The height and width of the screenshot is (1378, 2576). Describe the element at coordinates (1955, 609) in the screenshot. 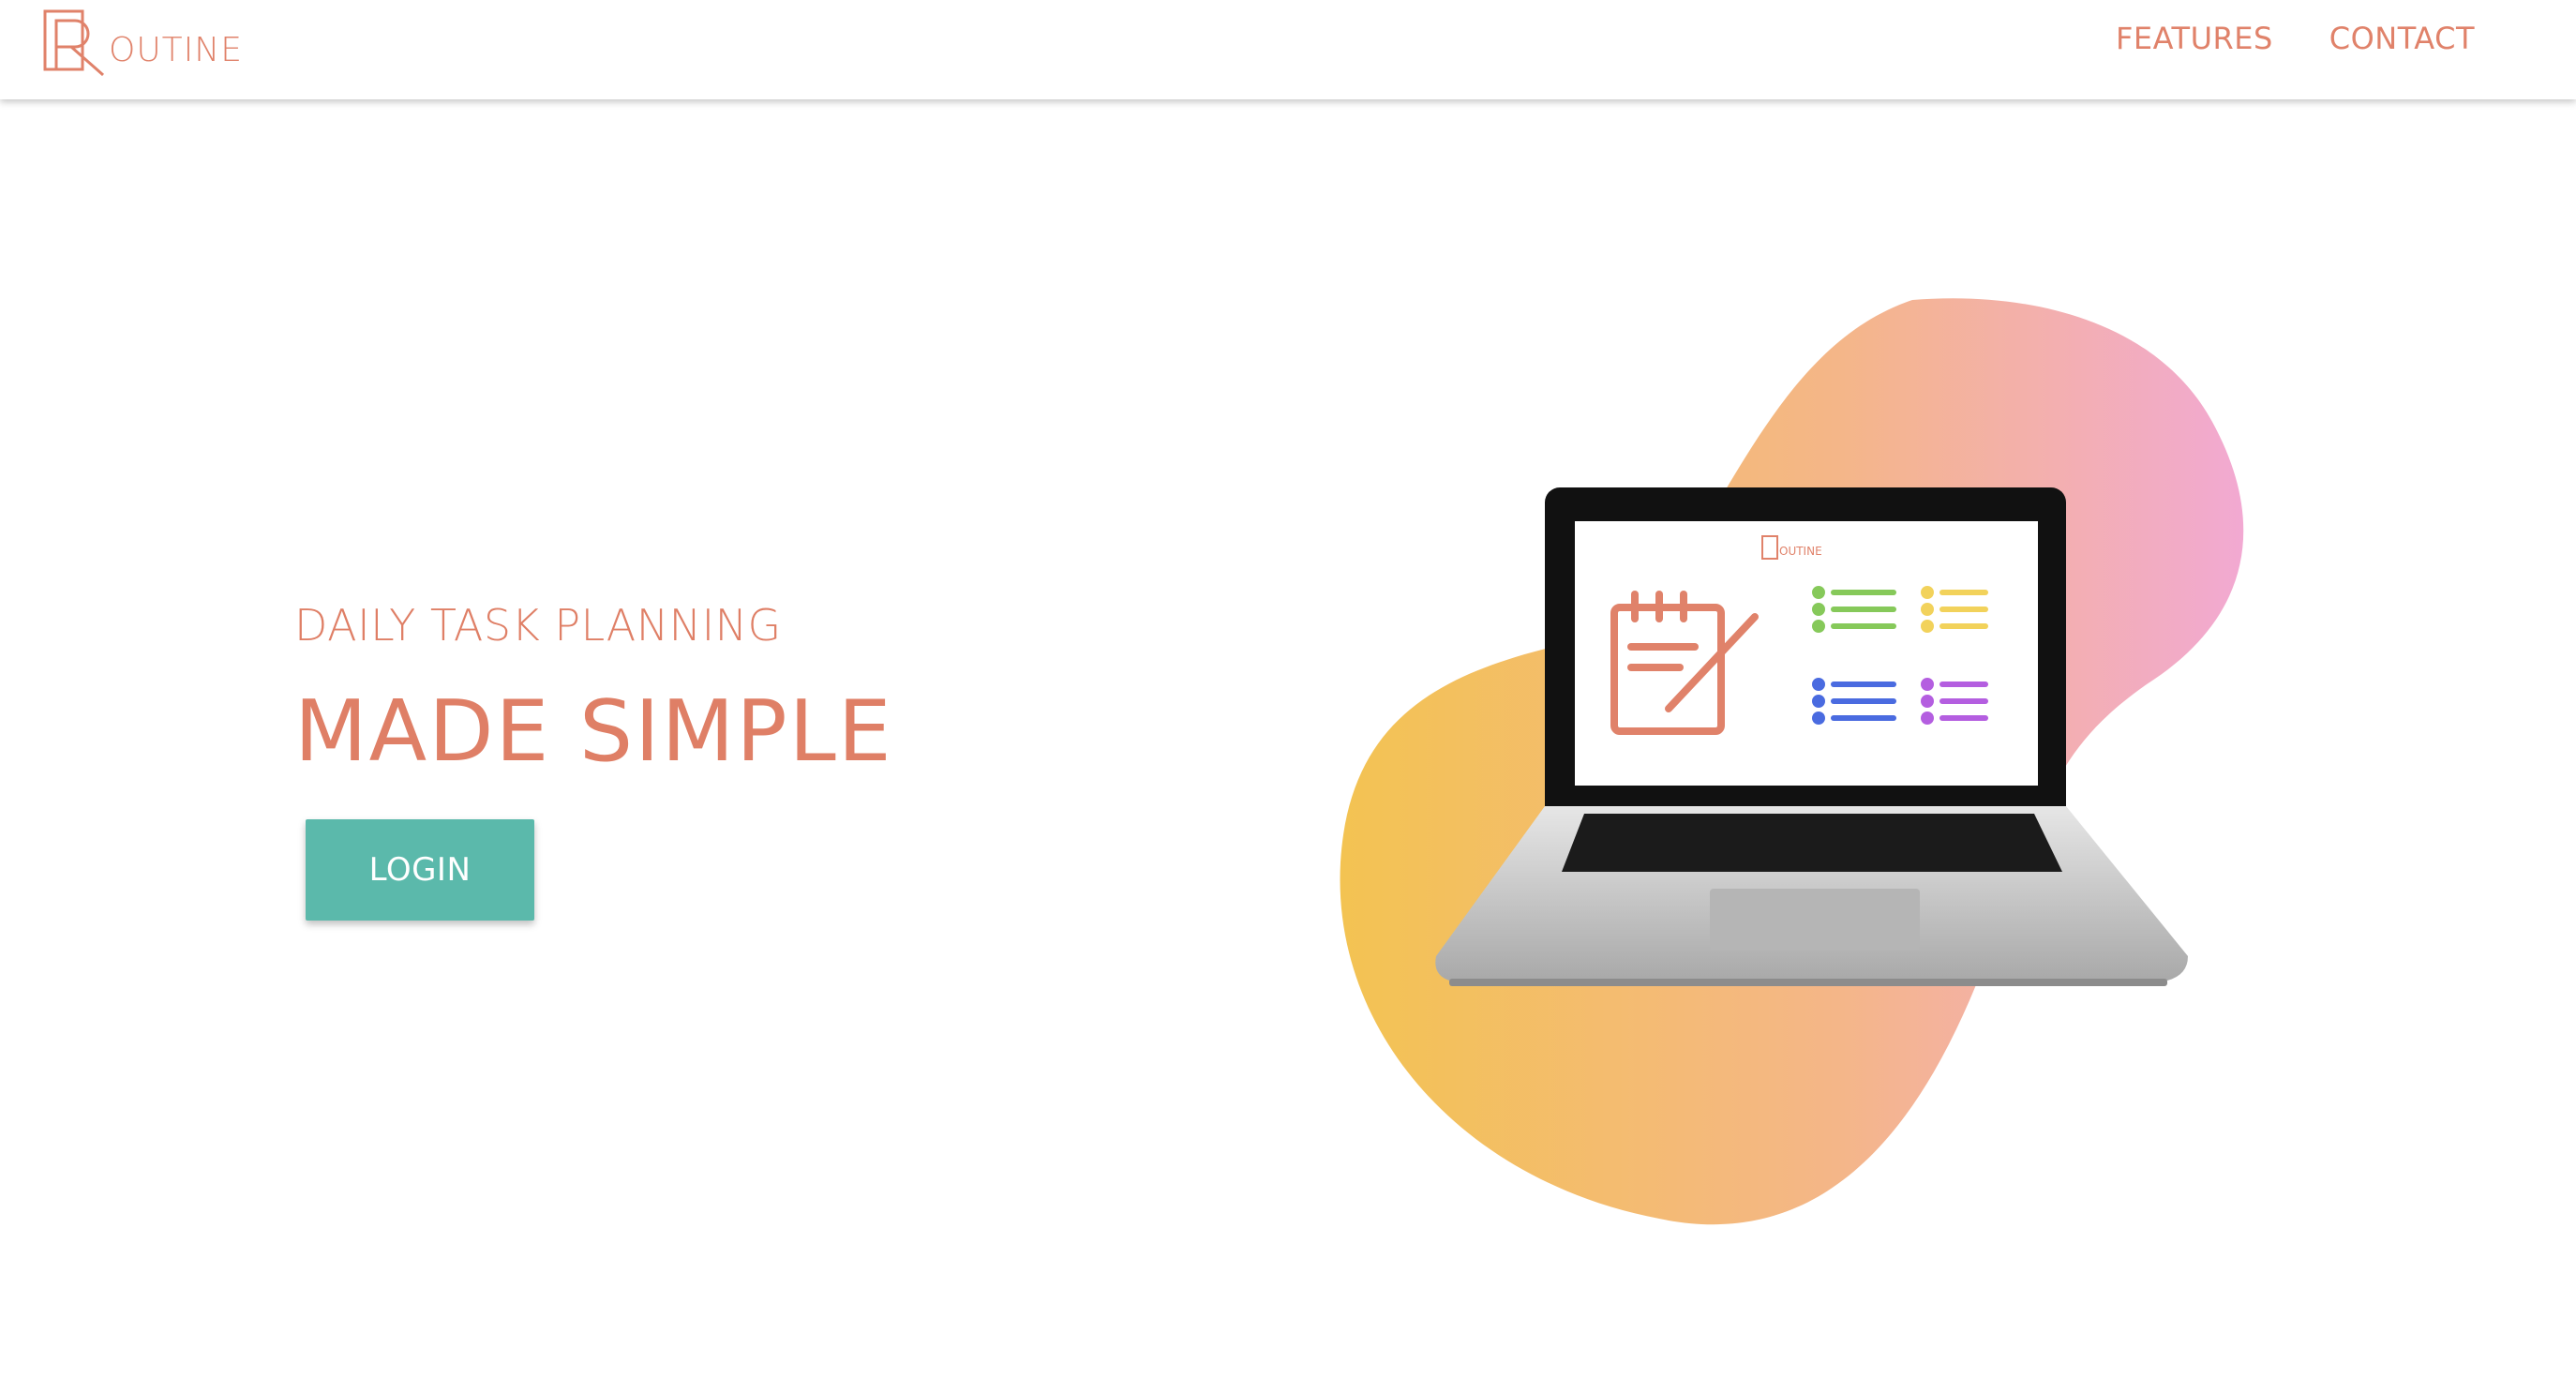

I see `list-icon-yellow` at that location.